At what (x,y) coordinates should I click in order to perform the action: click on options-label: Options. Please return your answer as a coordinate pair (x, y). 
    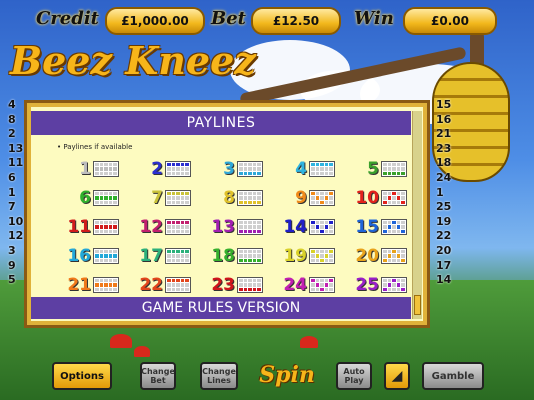
    Looking at the image, I should click on (82, 376).